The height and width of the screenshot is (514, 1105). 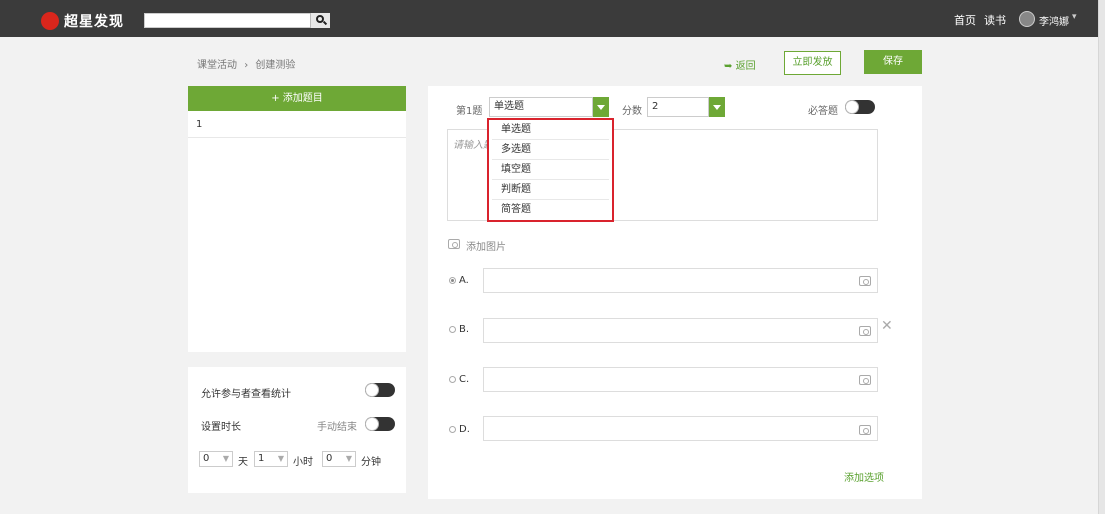 I want to click on nav-home: 首页, so click(x=965, y=20).